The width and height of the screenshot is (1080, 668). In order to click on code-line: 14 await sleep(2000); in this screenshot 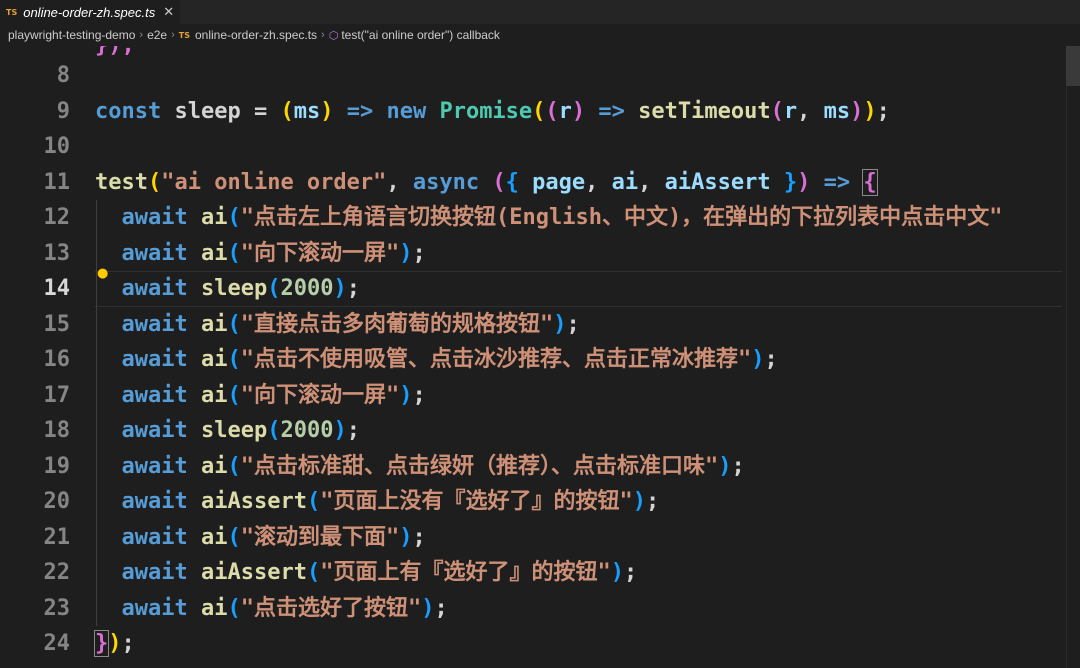, I will do `click(531, 289)`.